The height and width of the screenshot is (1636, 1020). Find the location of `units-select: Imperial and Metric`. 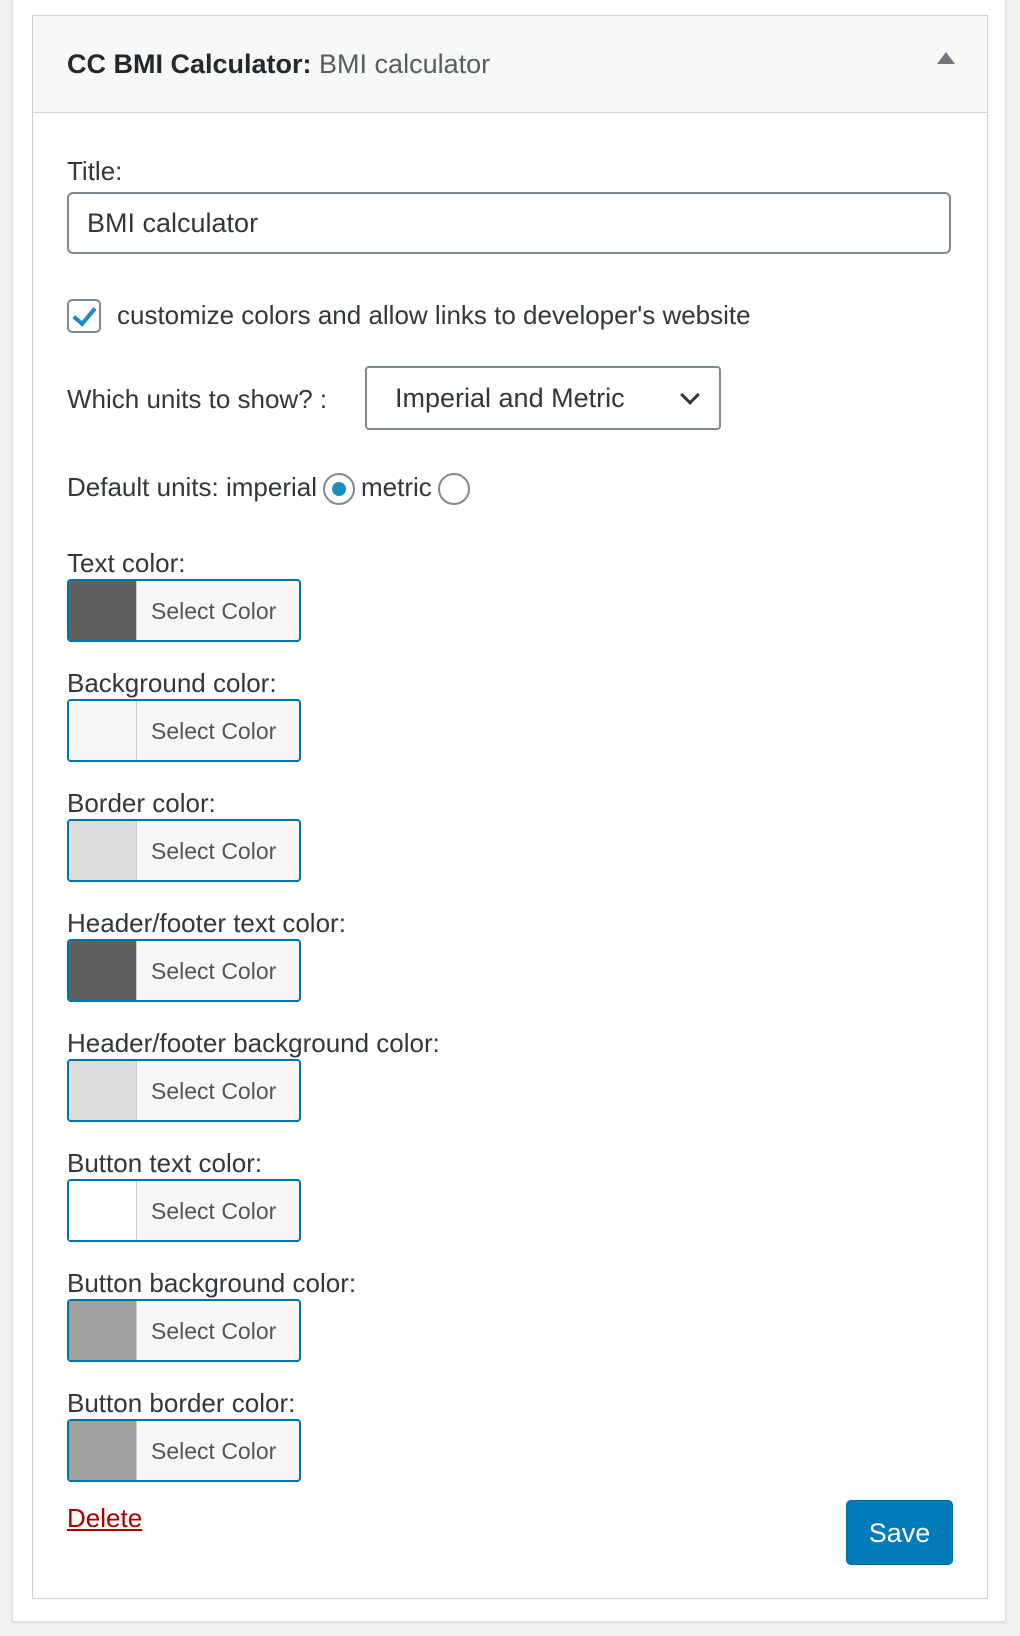

units-select: Imperial and Metric is located at coordinates (543, 398).